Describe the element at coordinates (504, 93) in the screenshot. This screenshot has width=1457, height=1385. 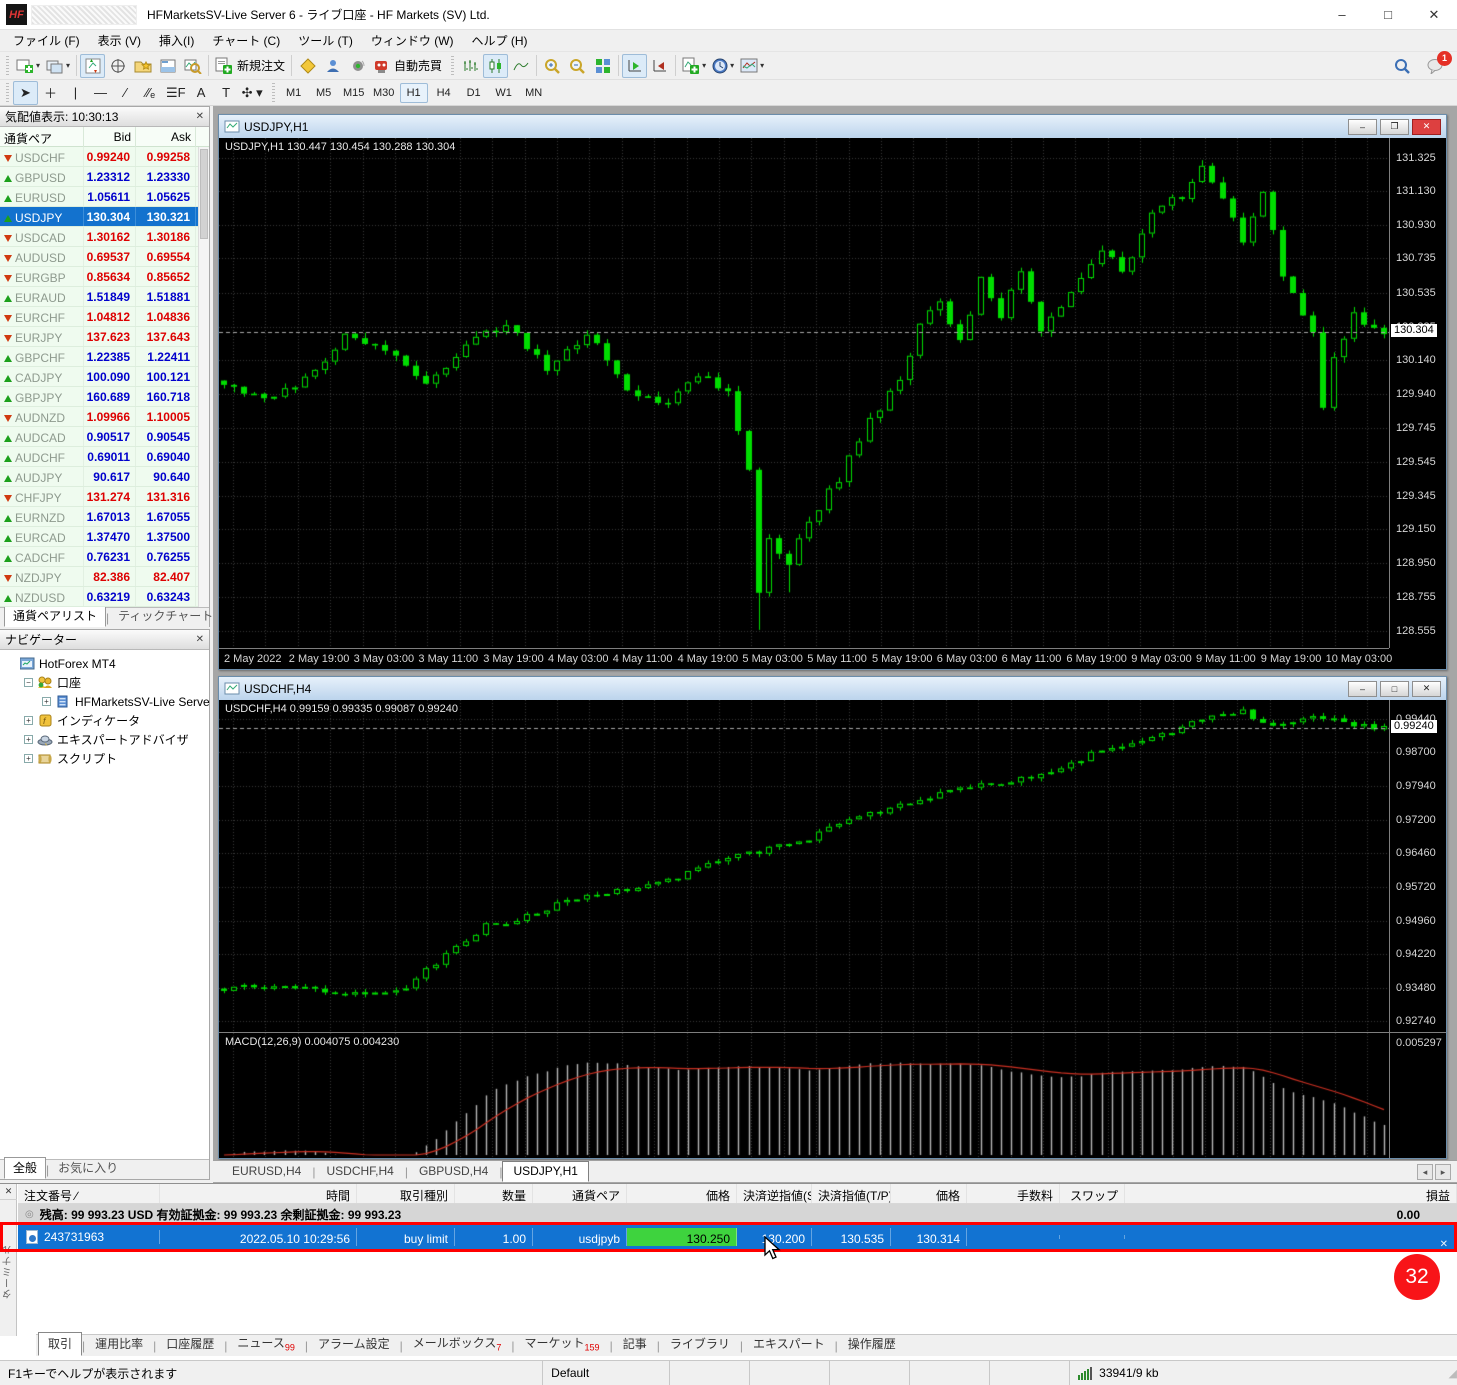
I see `timeframe-w1-button: W1` at that location.